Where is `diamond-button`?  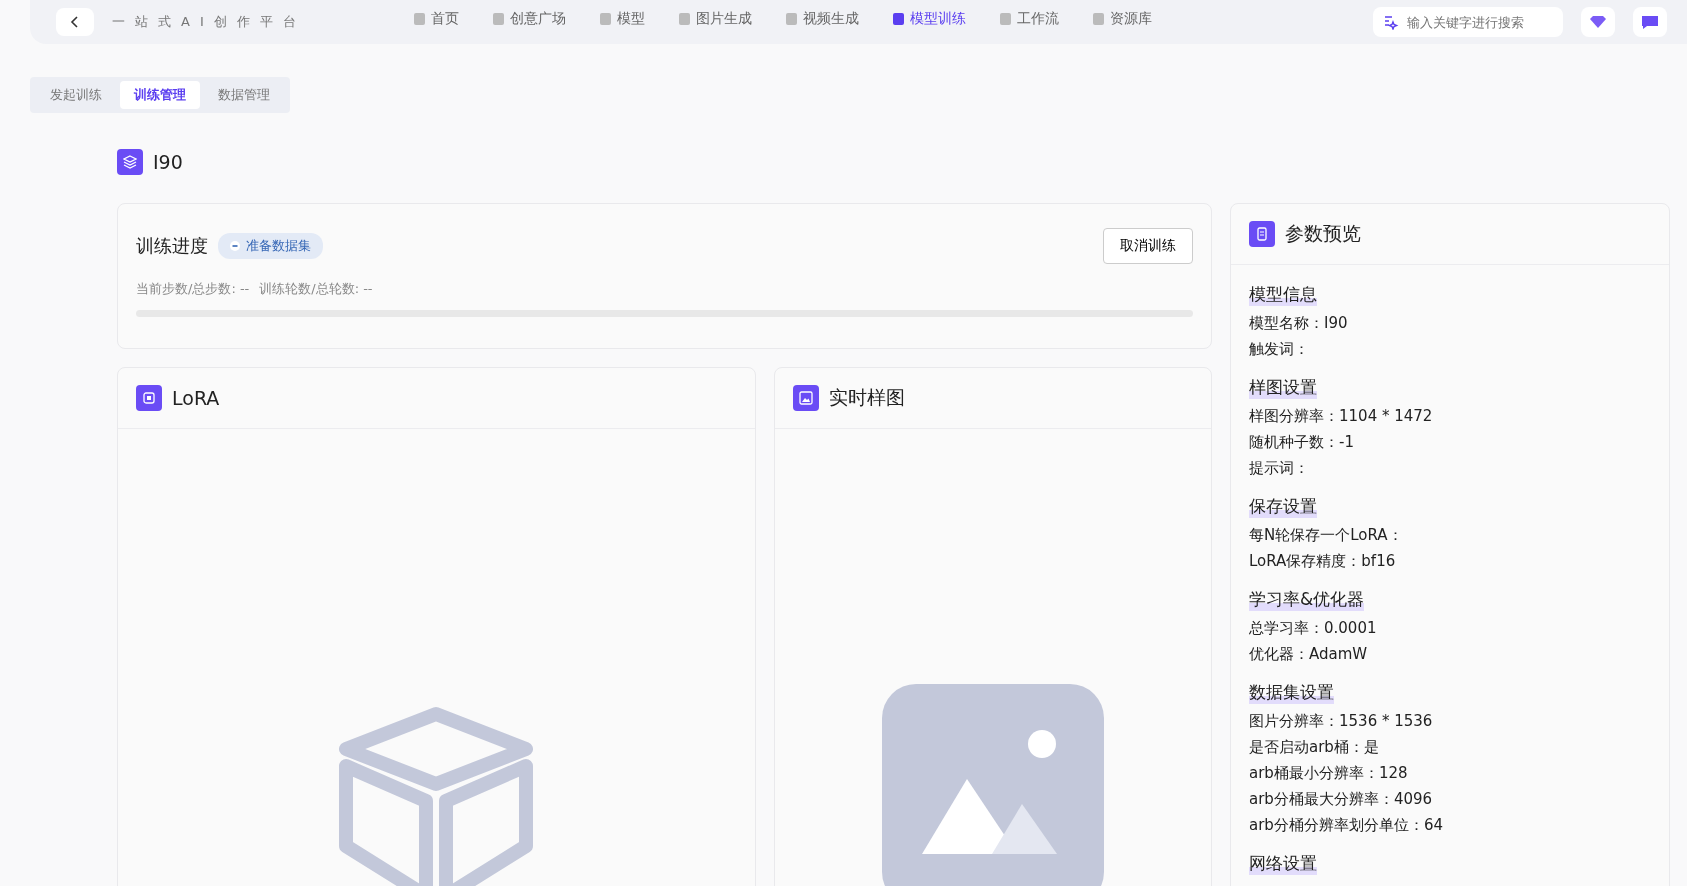 diamond-button is located at coordinates (1598, 22).